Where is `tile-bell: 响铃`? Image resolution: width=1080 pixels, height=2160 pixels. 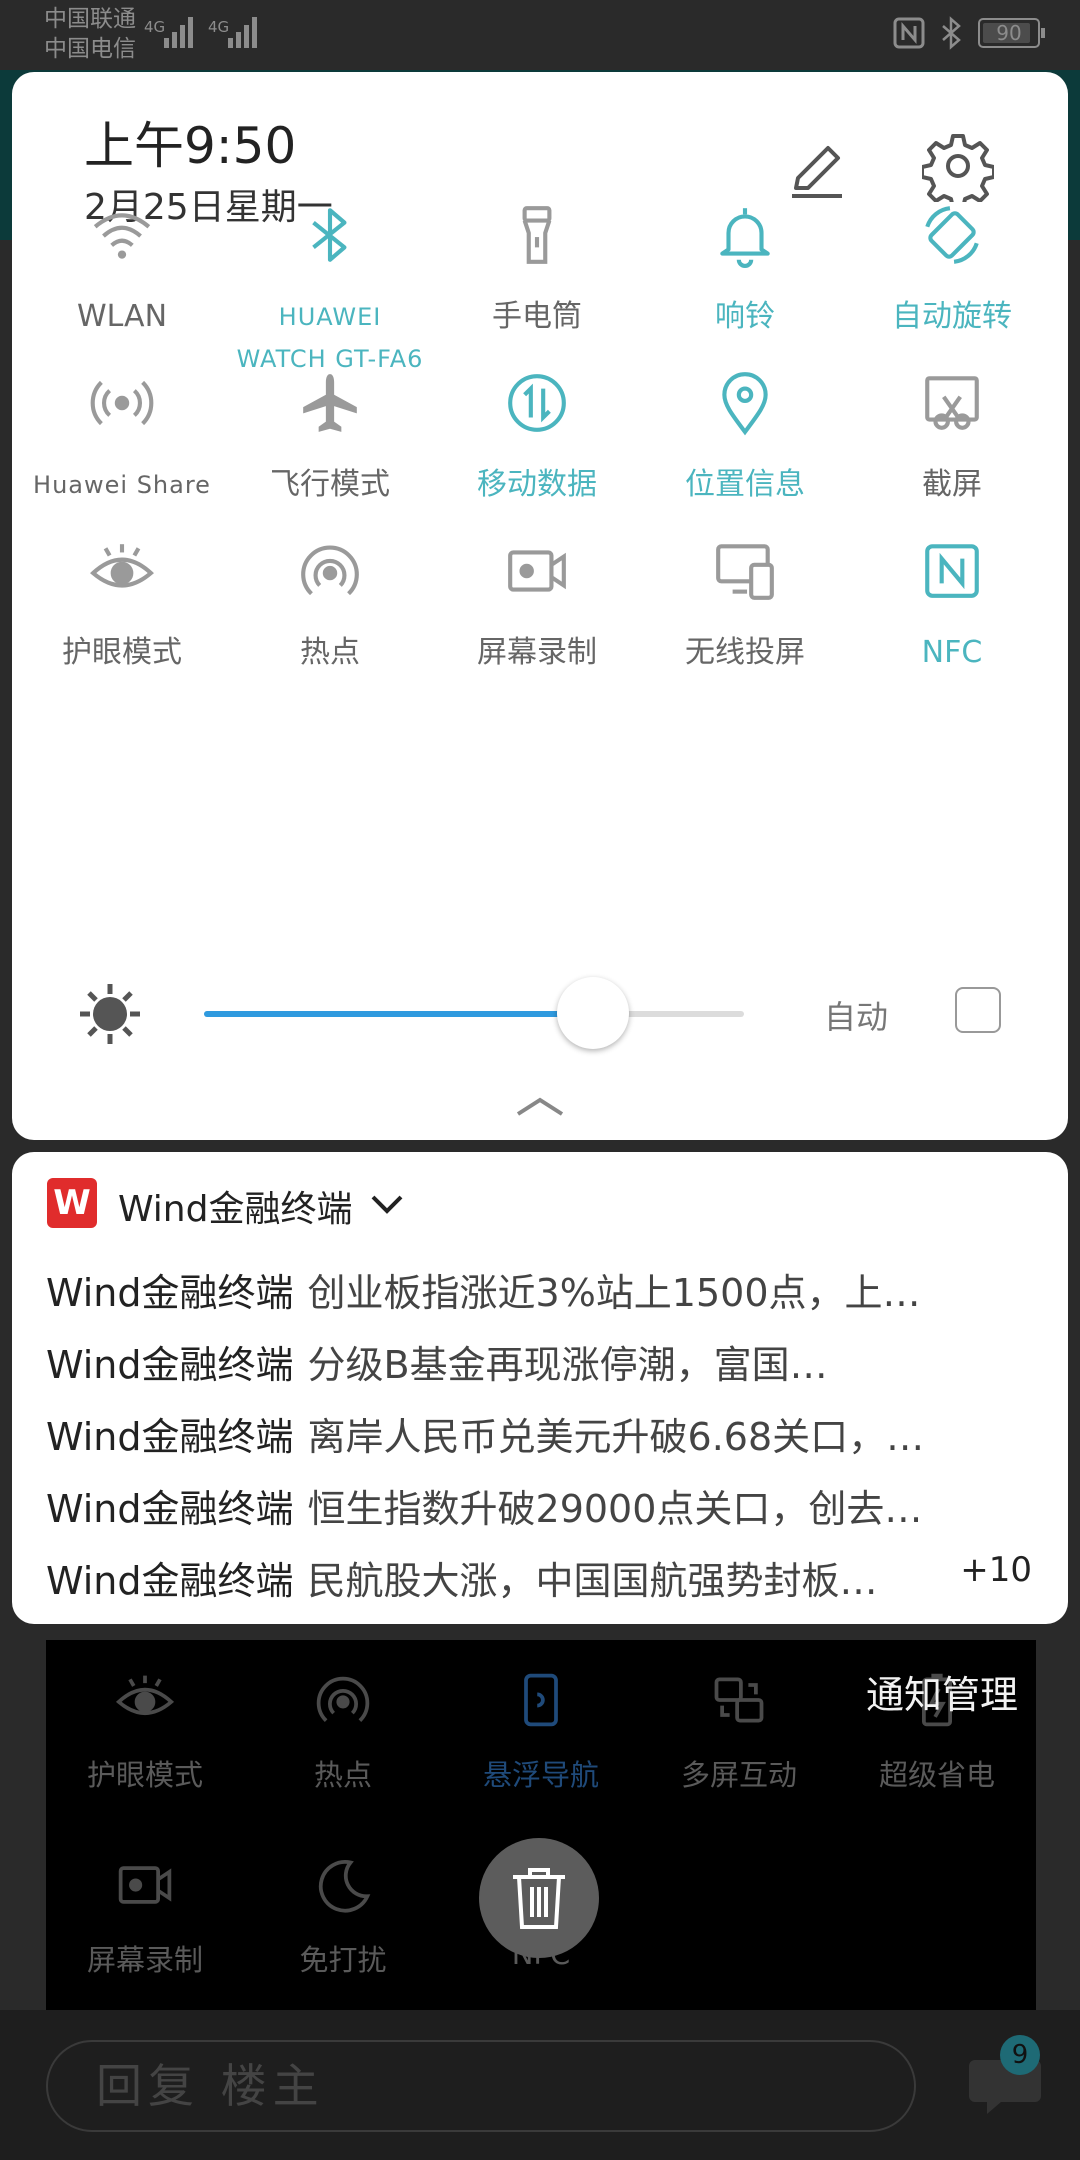
tile-bell: 响铃 is located at coordinates (745, 270).